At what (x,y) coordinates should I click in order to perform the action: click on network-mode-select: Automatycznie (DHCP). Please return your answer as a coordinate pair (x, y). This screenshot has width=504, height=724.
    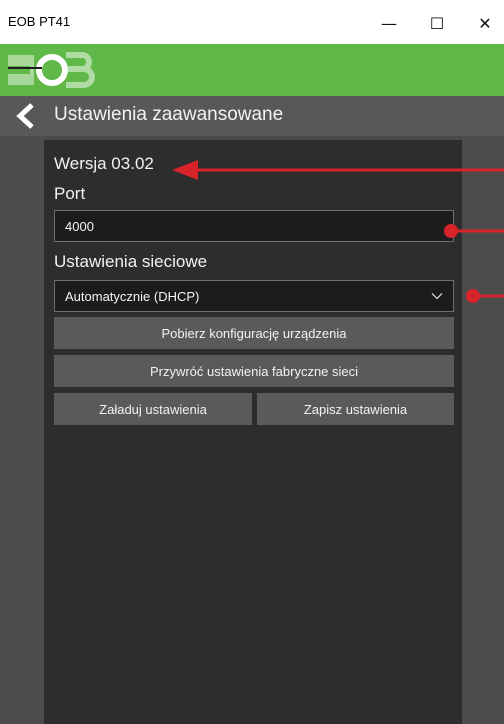
    Looking at the image, I should click on (254, 296).